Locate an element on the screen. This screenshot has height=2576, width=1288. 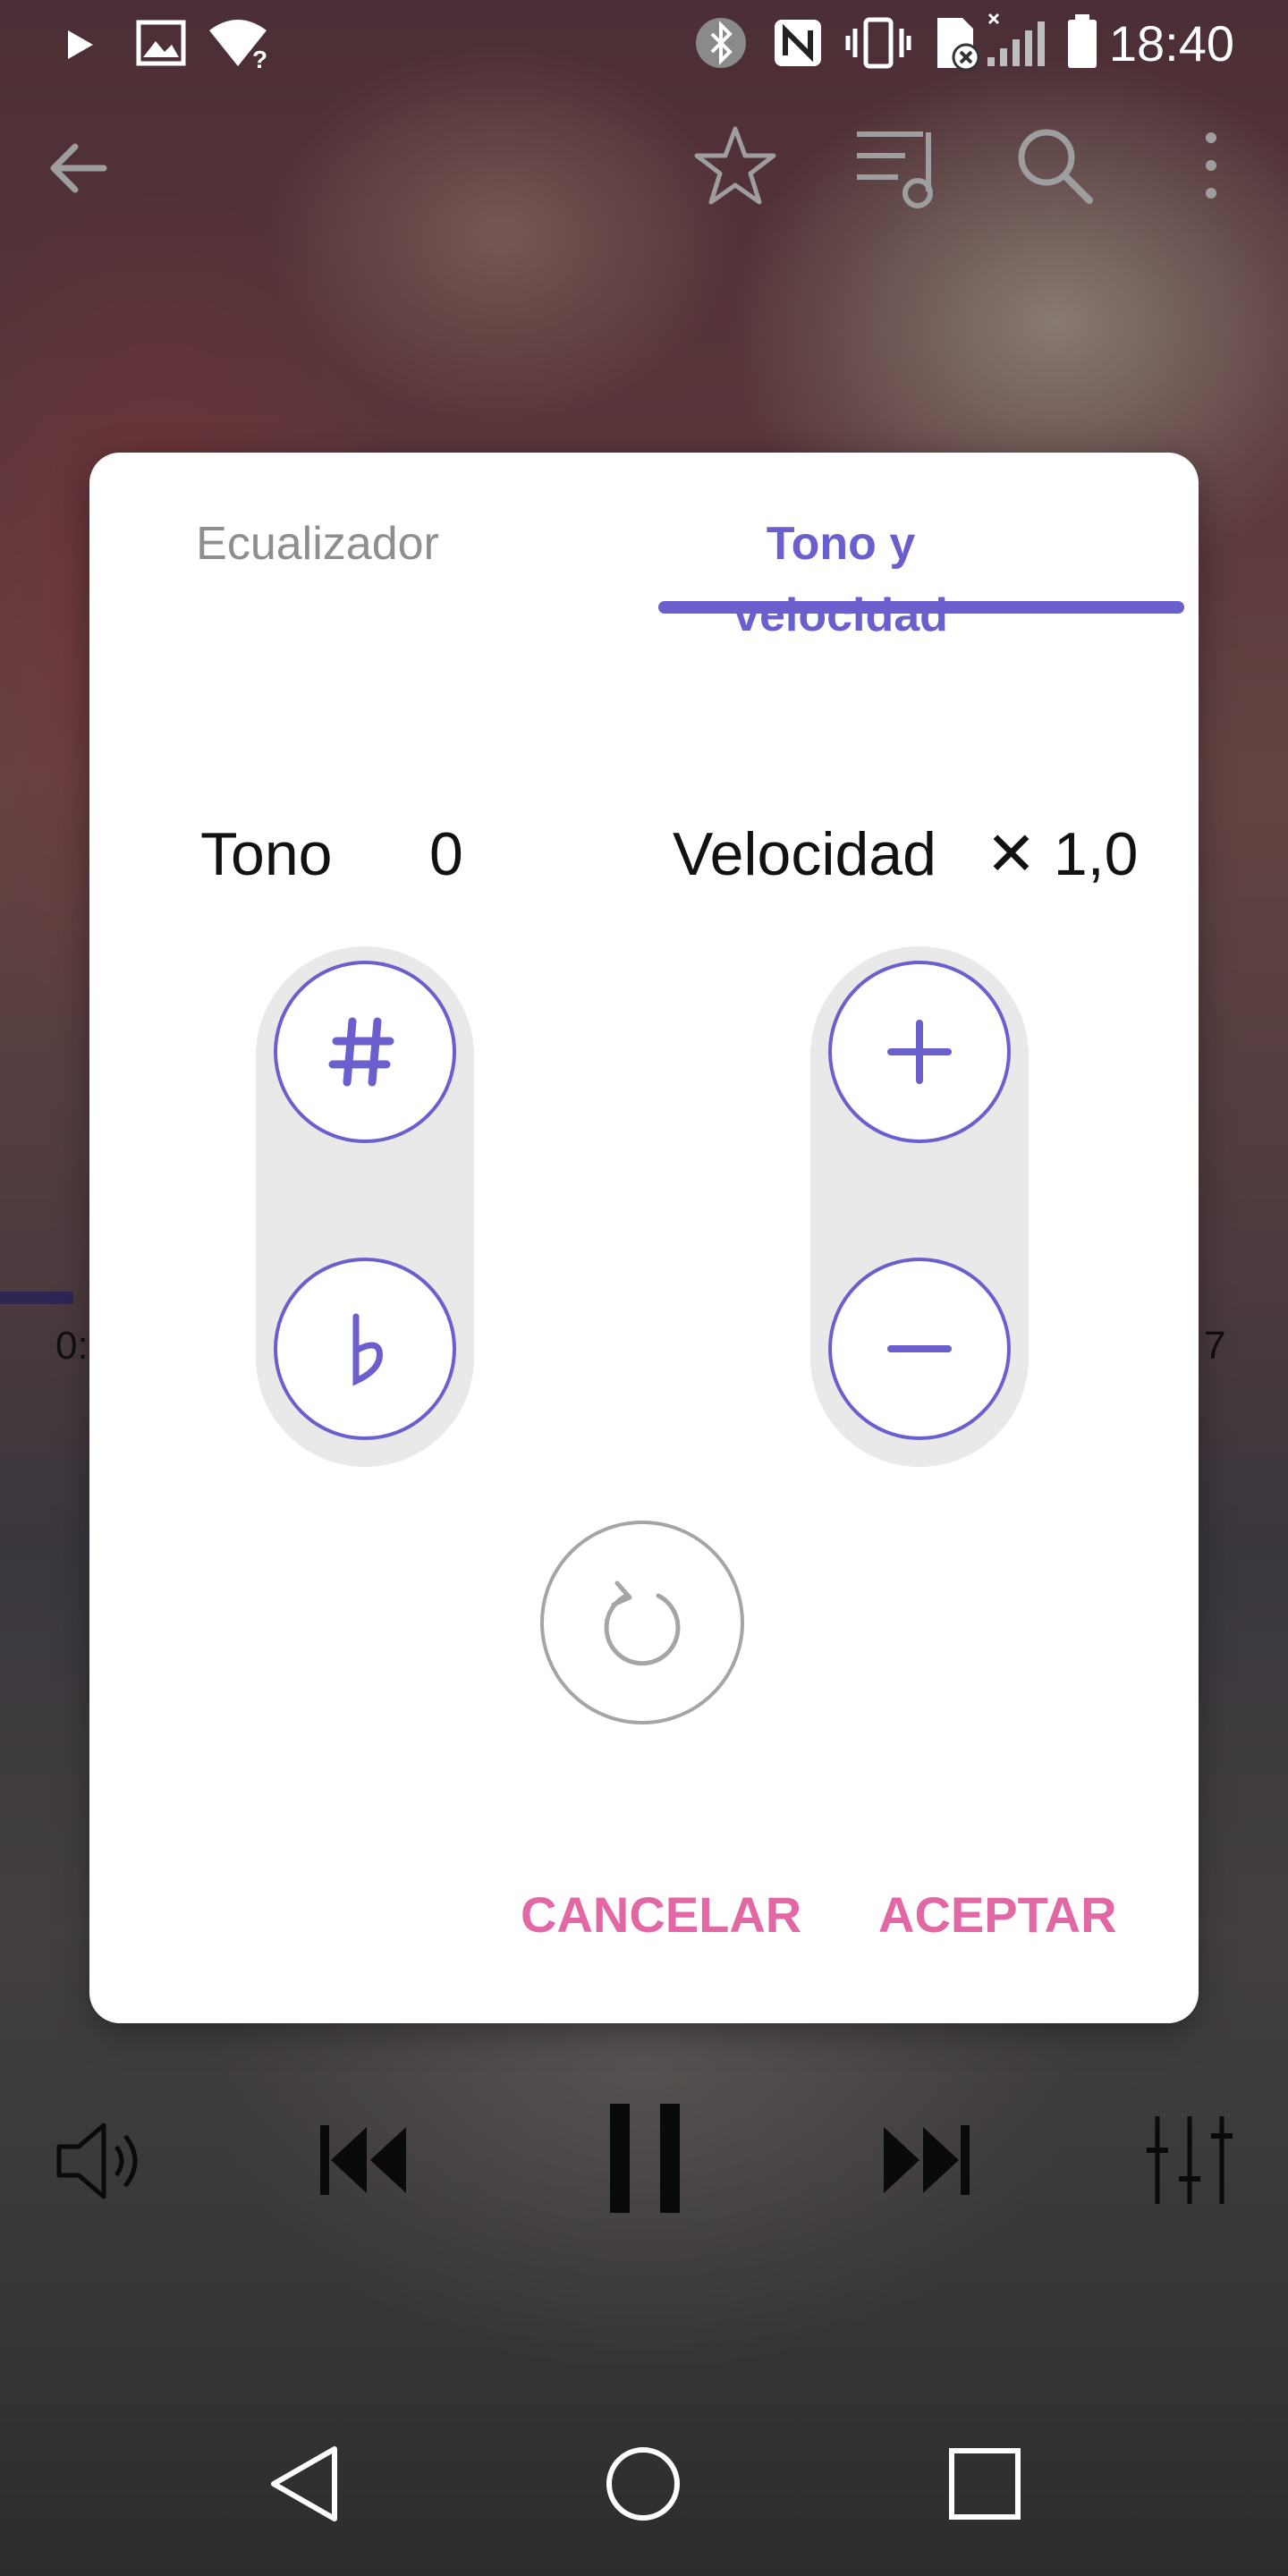
sim-blocked-icon is located at coordinates (958, 45).